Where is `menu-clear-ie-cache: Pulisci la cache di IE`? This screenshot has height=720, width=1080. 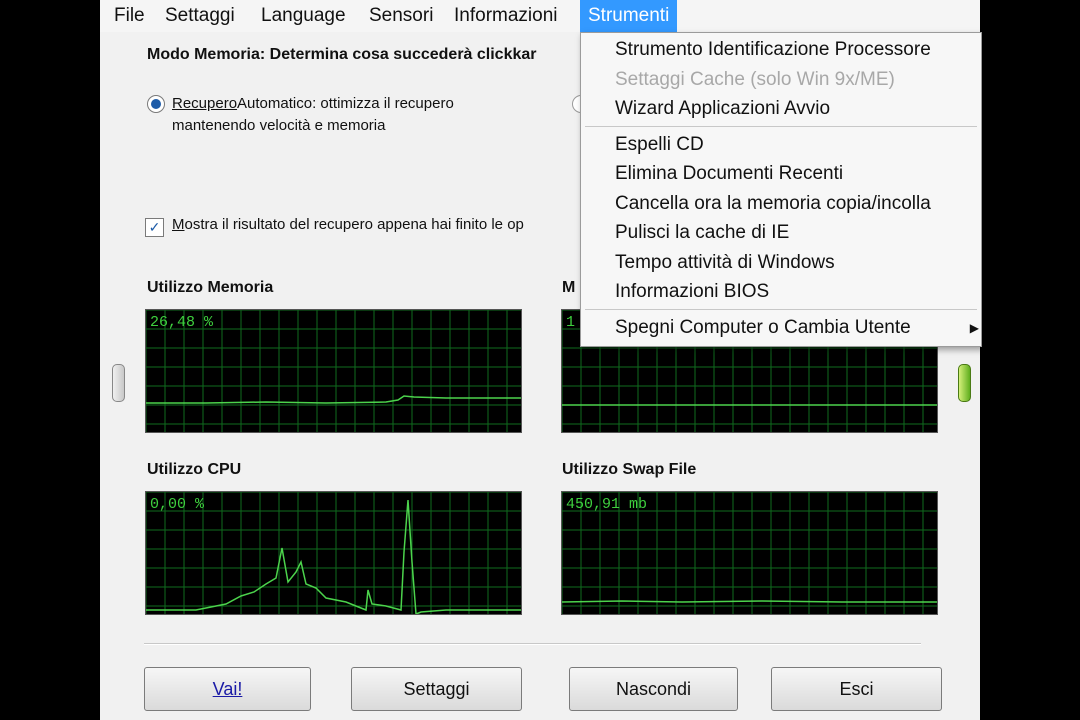
menu-clear-ie-cache: Pulisci la cache di IE is located at coordinates (702, 233).